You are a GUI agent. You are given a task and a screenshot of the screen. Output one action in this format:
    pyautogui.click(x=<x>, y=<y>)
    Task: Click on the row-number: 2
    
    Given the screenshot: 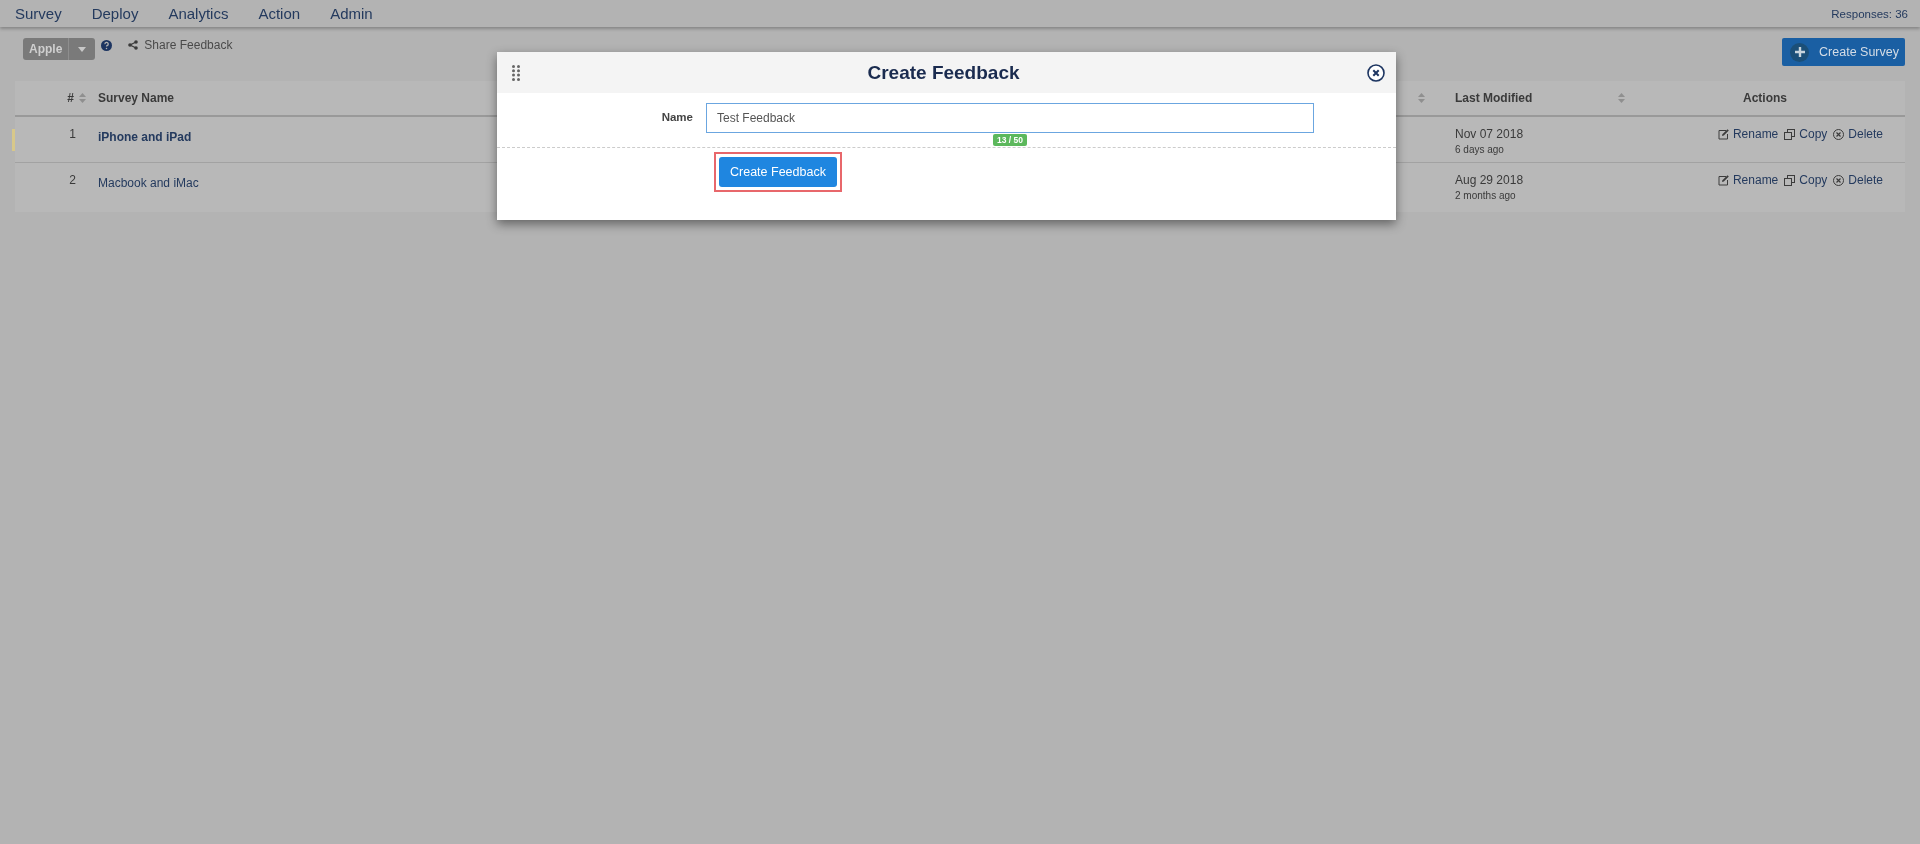 What is the action you would take?
    pyautogui.click(x=72, y=180)
    